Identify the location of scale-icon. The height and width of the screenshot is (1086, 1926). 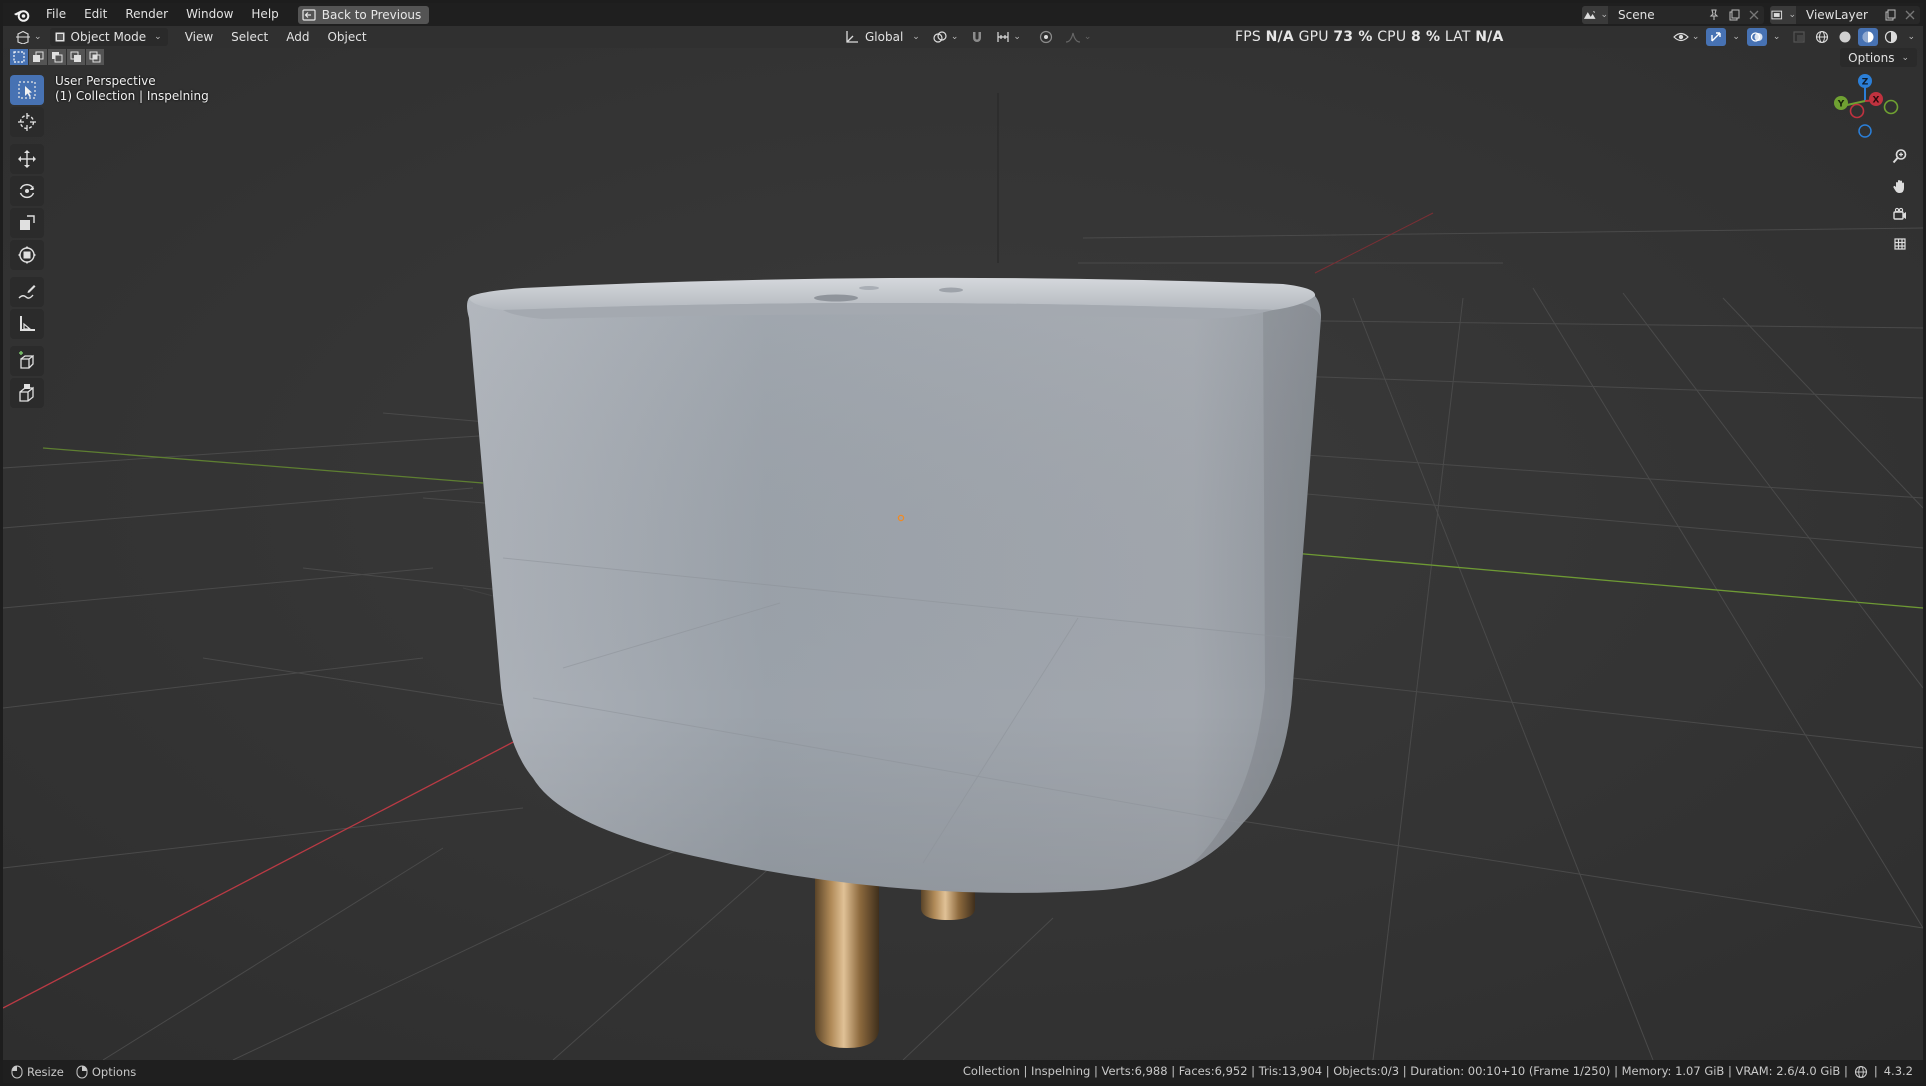
(27, 222).